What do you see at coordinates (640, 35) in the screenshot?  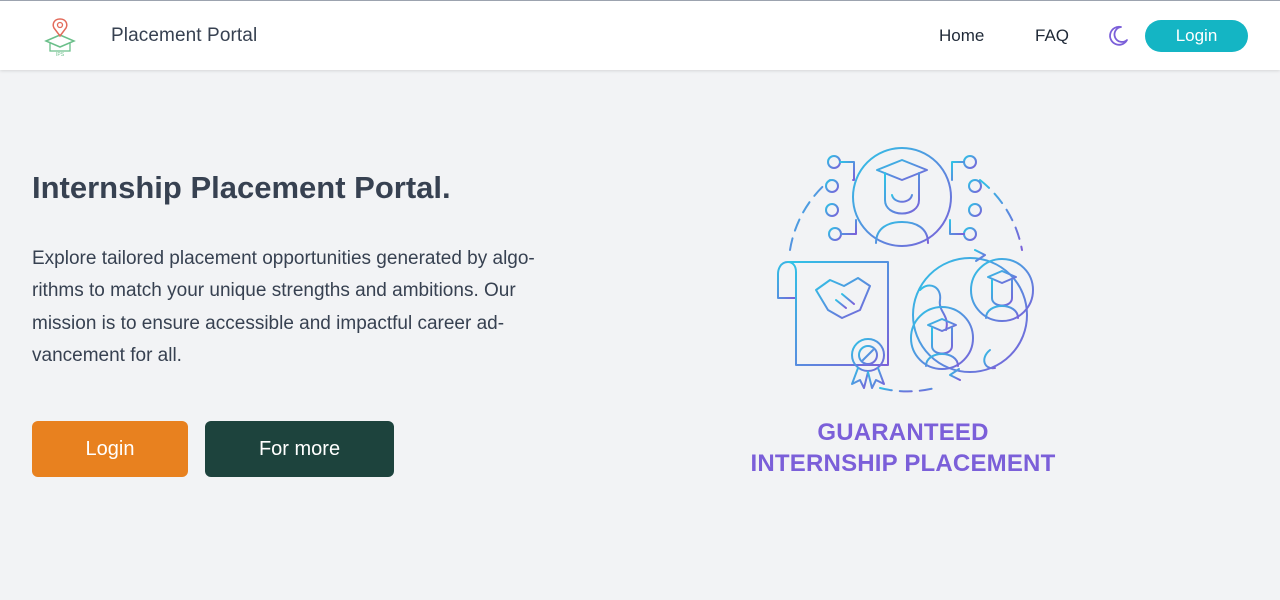 I see `top-navbar: IPS Placement Portal Home FAQ Login` at bounding box center [640, 35].